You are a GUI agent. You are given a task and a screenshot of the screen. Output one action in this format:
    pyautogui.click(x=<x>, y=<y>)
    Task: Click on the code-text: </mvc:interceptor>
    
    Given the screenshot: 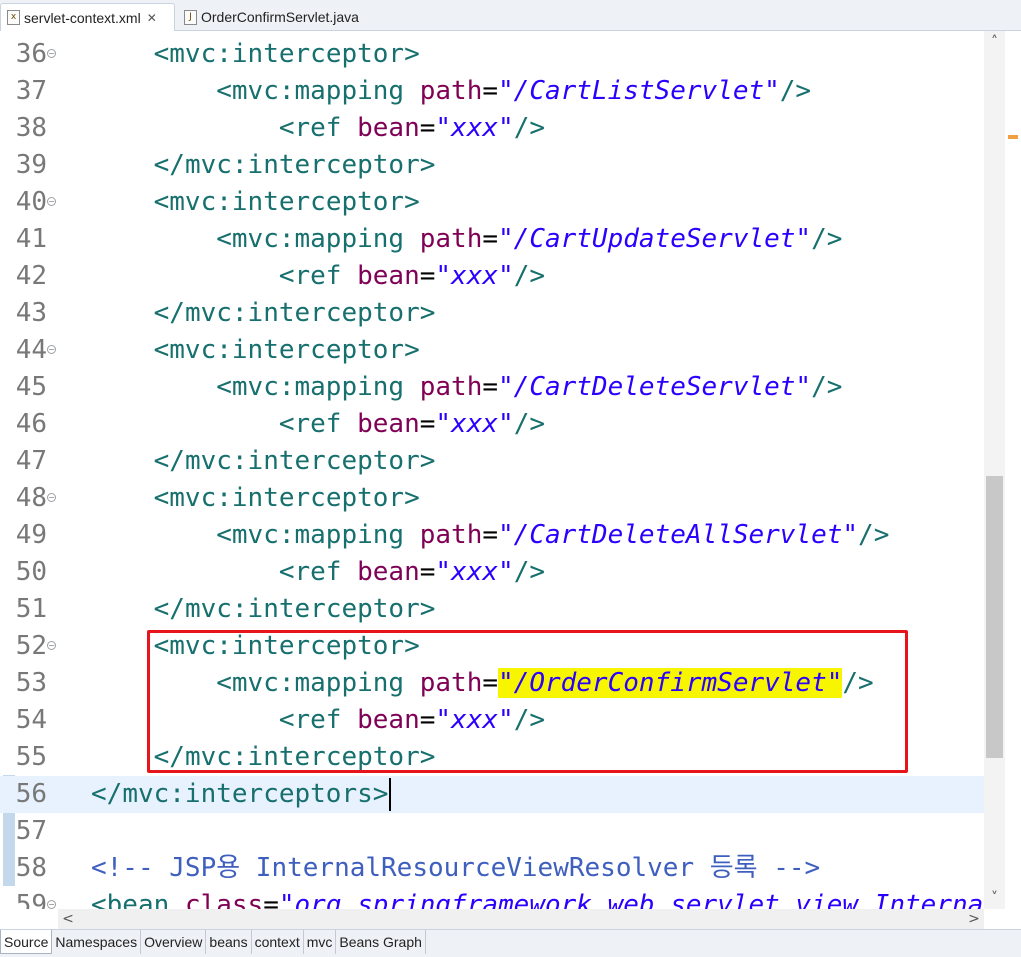 What is the action you would take?
    pyautogui.click(x=263, y=165)
    